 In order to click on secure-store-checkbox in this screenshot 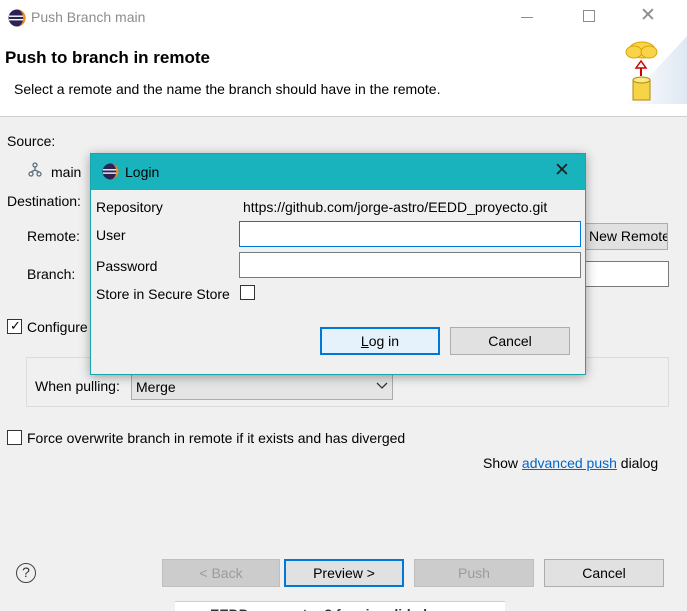, I will do `click(247, 292)`.